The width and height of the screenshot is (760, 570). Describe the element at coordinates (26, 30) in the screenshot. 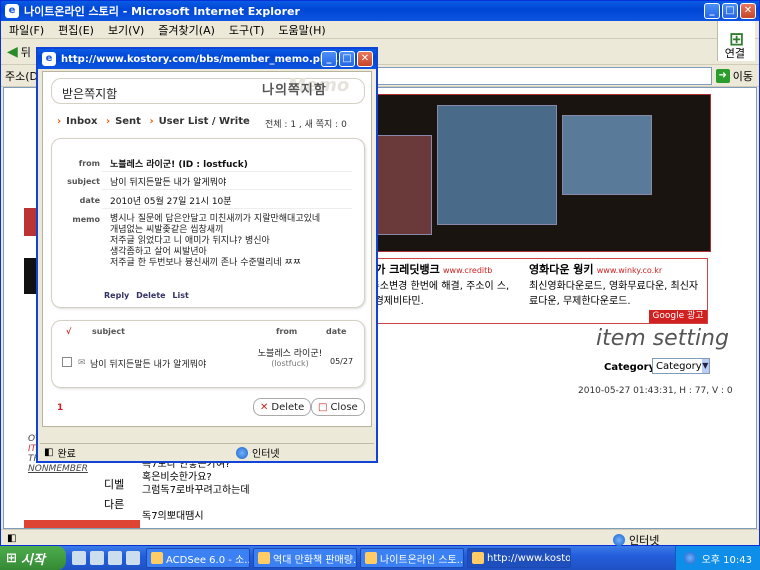

I see `menu-file: 파일(F)` at that location.